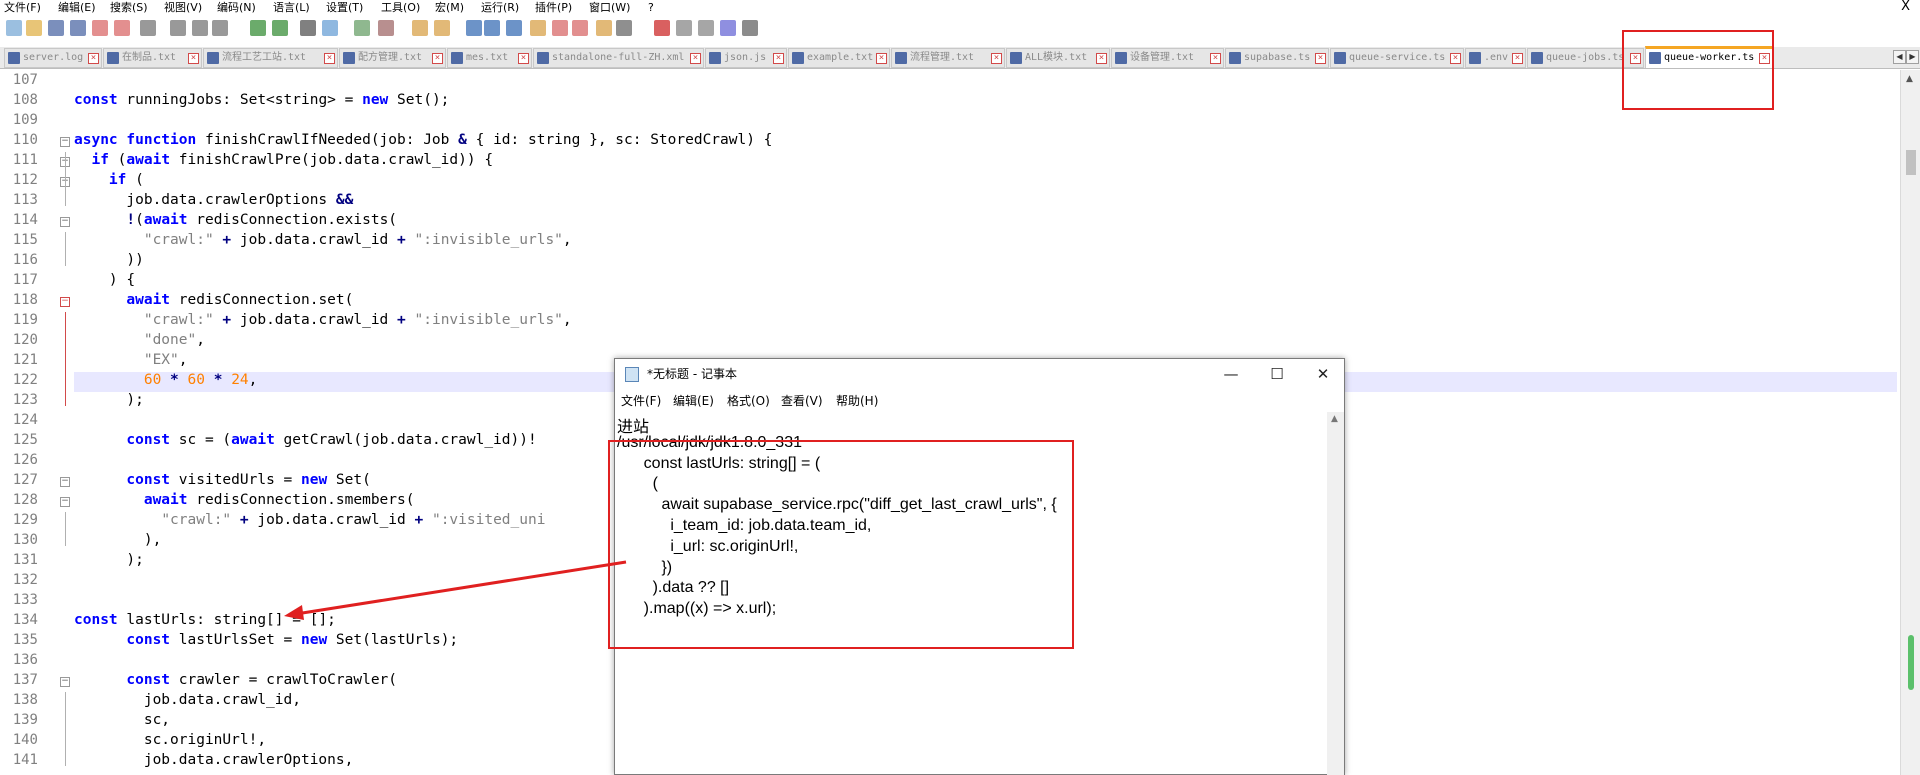  Describe the element at coordinates (420, 28) in the screenshot. I see `sync-v-icon` at that location.